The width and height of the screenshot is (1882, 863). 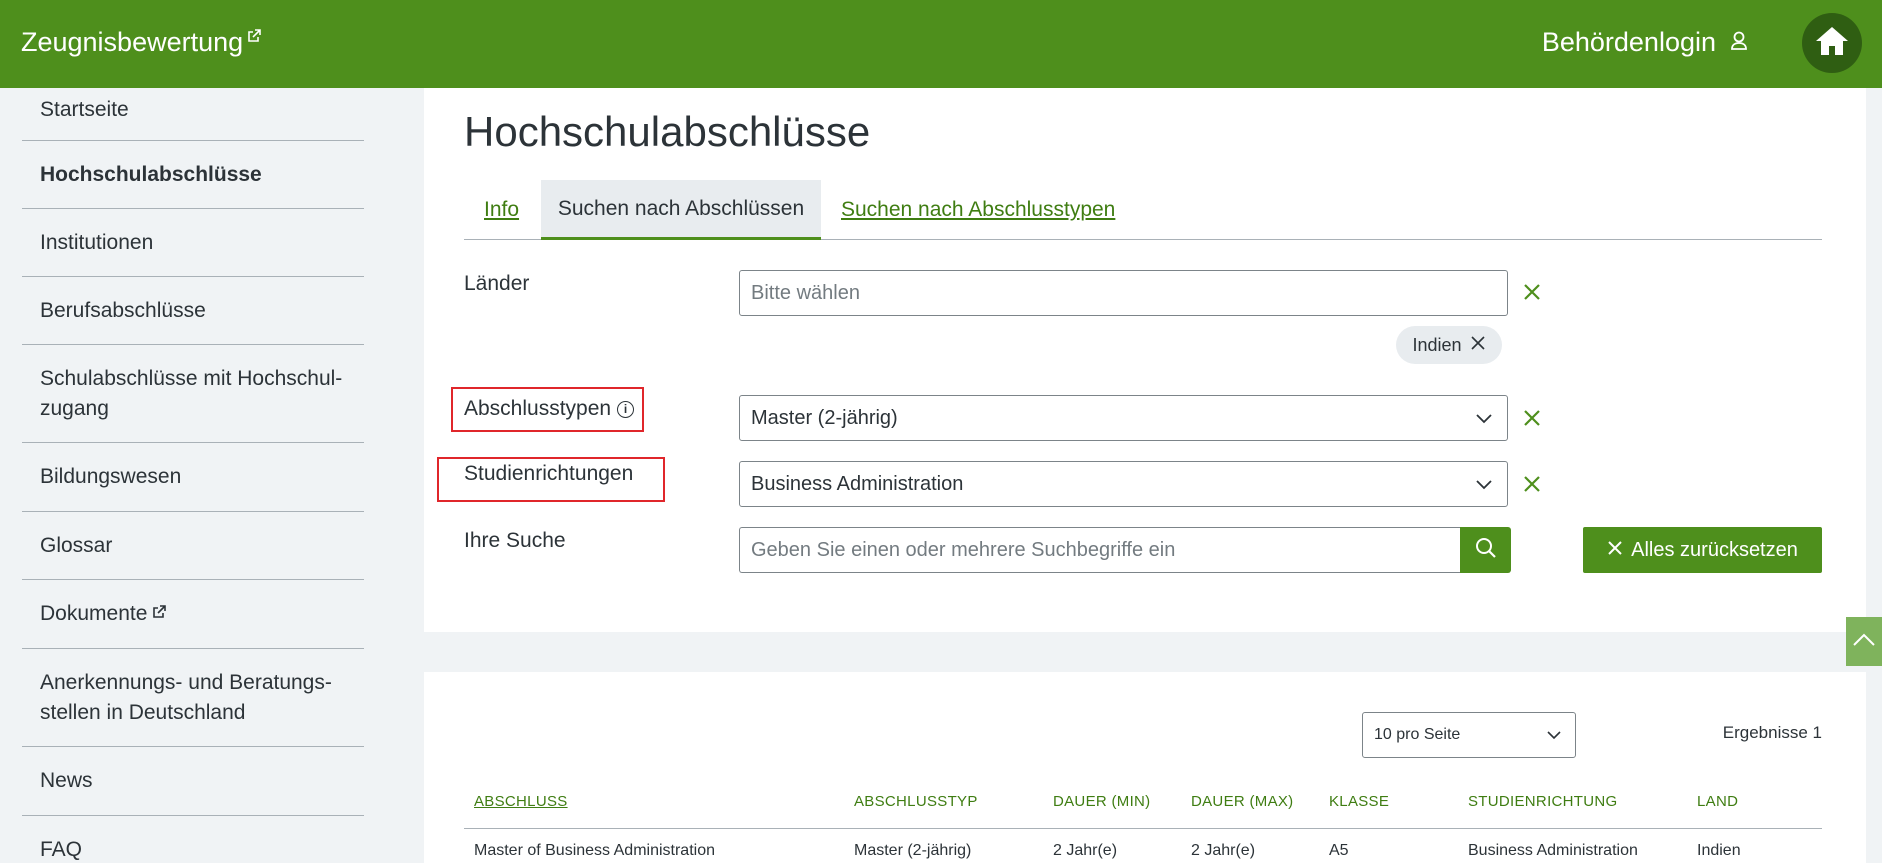 I want to click on sidebar-item-label: News, so click(x=66, y=780).